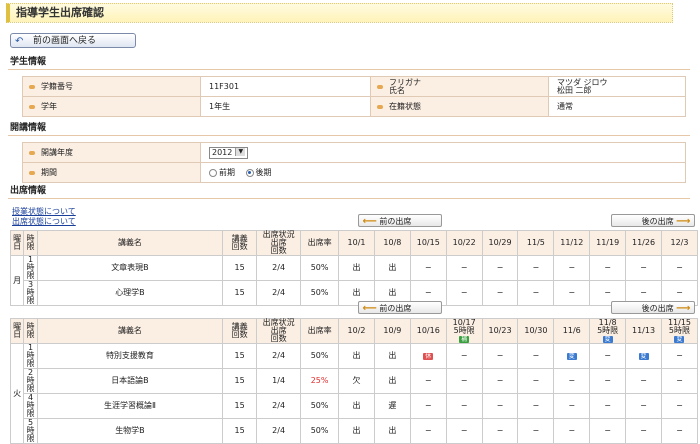 The image size is (700, 444). Describe the element at coordinates (130, 431) in the screenshot. I see `course-name: 生物学B` at that location.